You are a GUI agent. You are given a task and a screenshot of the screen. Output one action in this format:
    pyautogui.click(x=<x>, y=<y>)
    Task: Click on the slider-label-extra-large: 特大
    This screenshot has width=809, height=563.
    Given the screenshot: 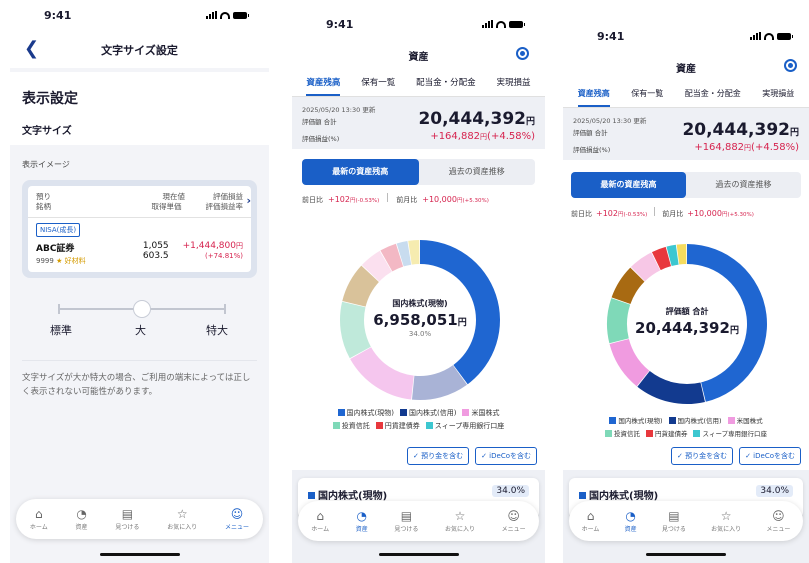 What is the action you would take?
    pyautogui.click(x=217, y=330)
    